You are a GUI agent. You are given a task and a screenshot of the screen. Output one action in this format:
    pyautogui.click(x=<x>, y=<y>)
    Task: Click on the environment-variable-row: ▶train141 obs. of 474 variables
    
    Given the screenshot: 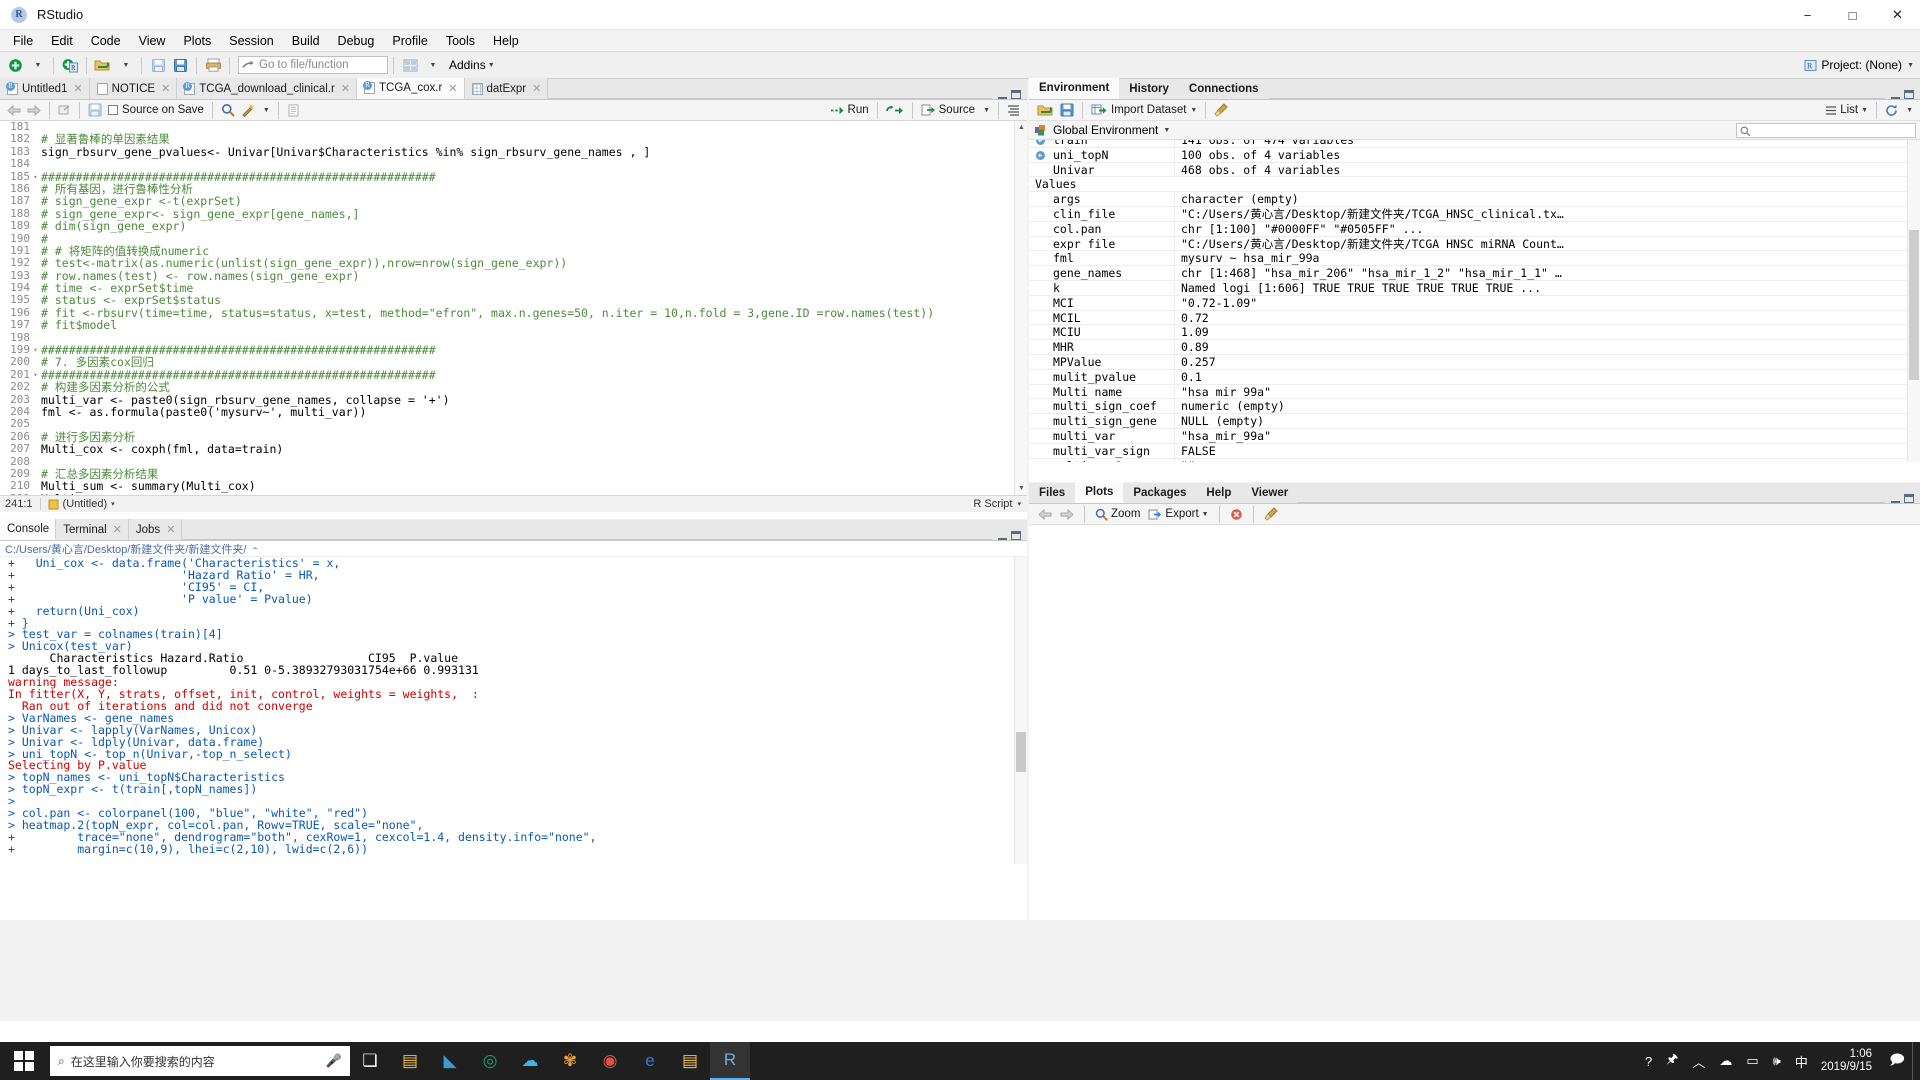 What is the action you would take?
    pyautogui.click(x=1474, y=144)
    